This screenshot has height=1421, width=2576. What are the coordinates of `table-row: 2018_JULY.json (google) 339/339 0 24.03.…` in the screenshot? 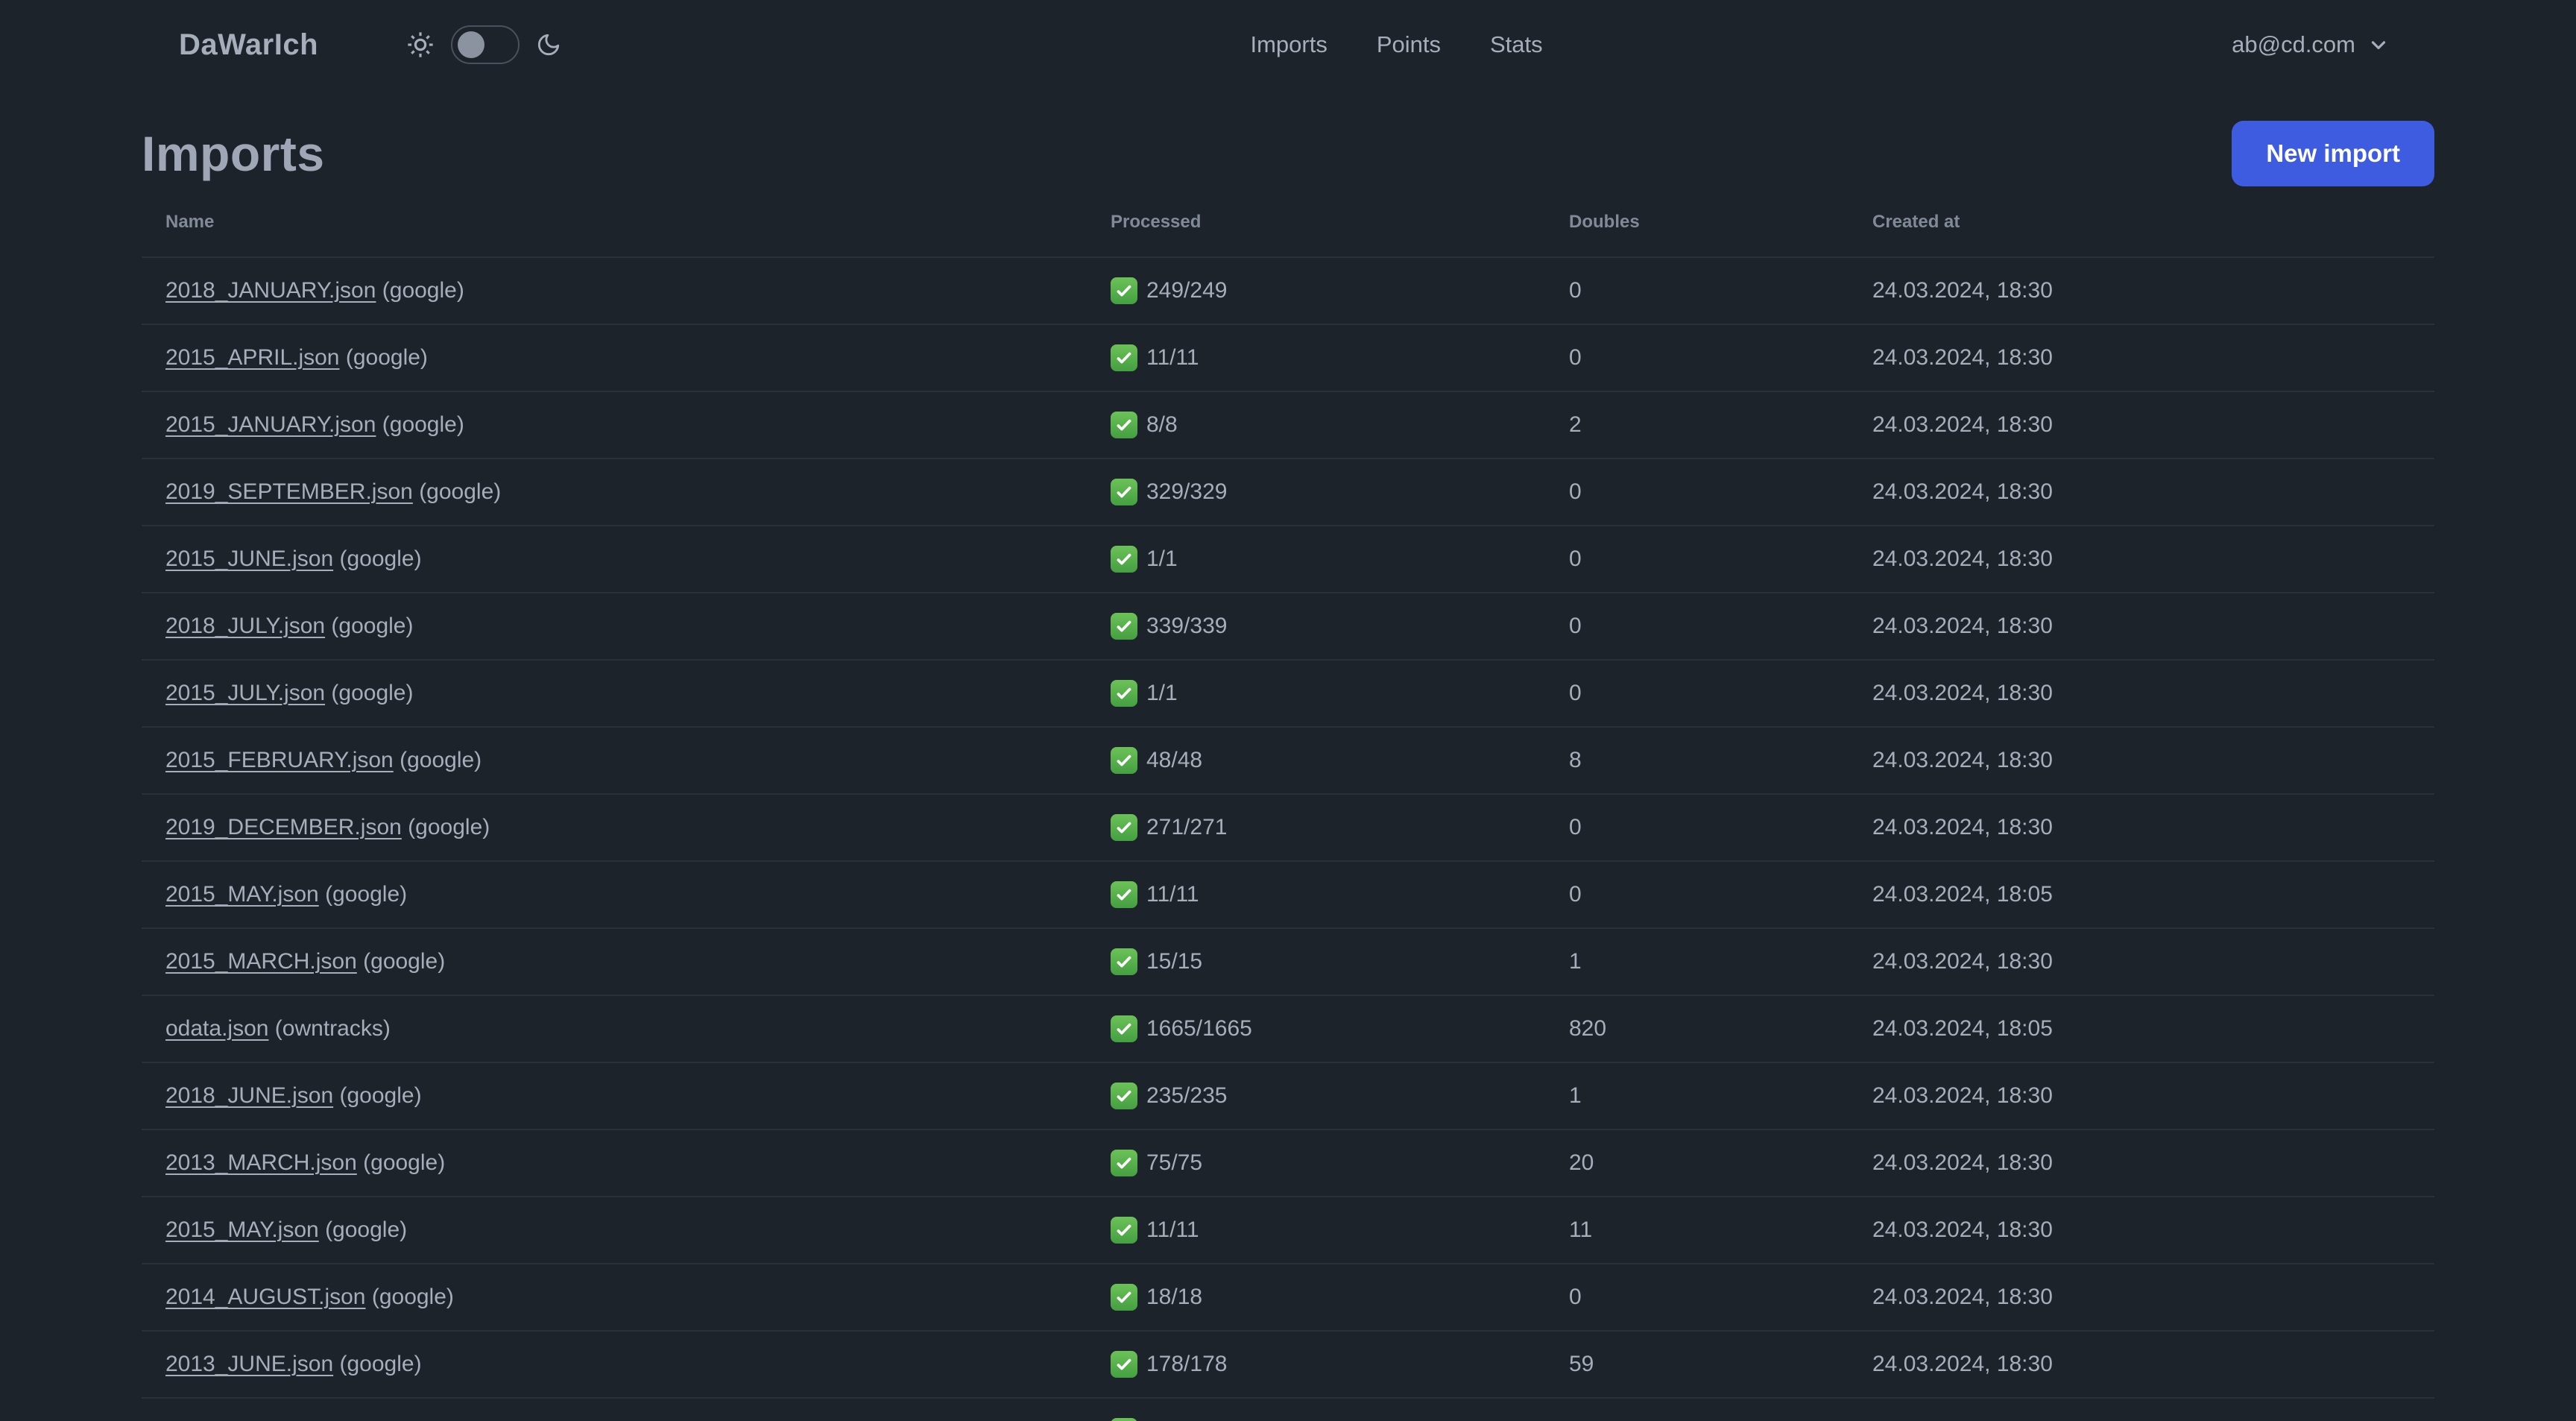 It's located at (1288, 625).